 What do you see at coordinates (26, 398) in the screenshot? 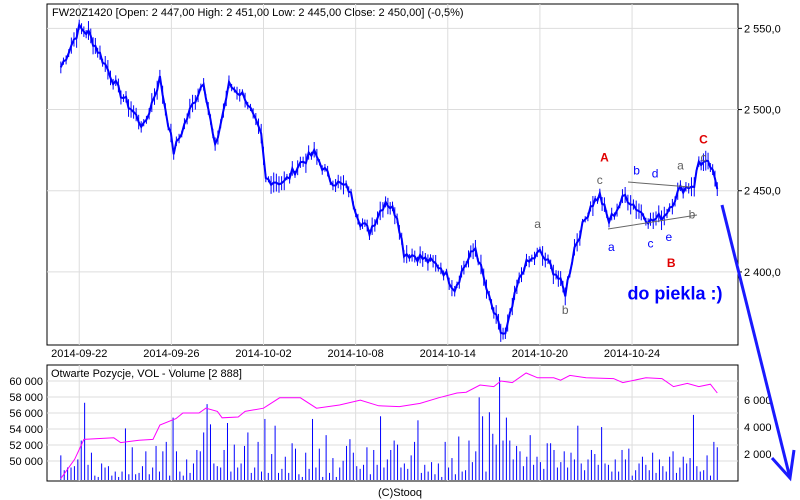
I see `left-y-tick-label: 58 000` at bounding box center [26, 398].